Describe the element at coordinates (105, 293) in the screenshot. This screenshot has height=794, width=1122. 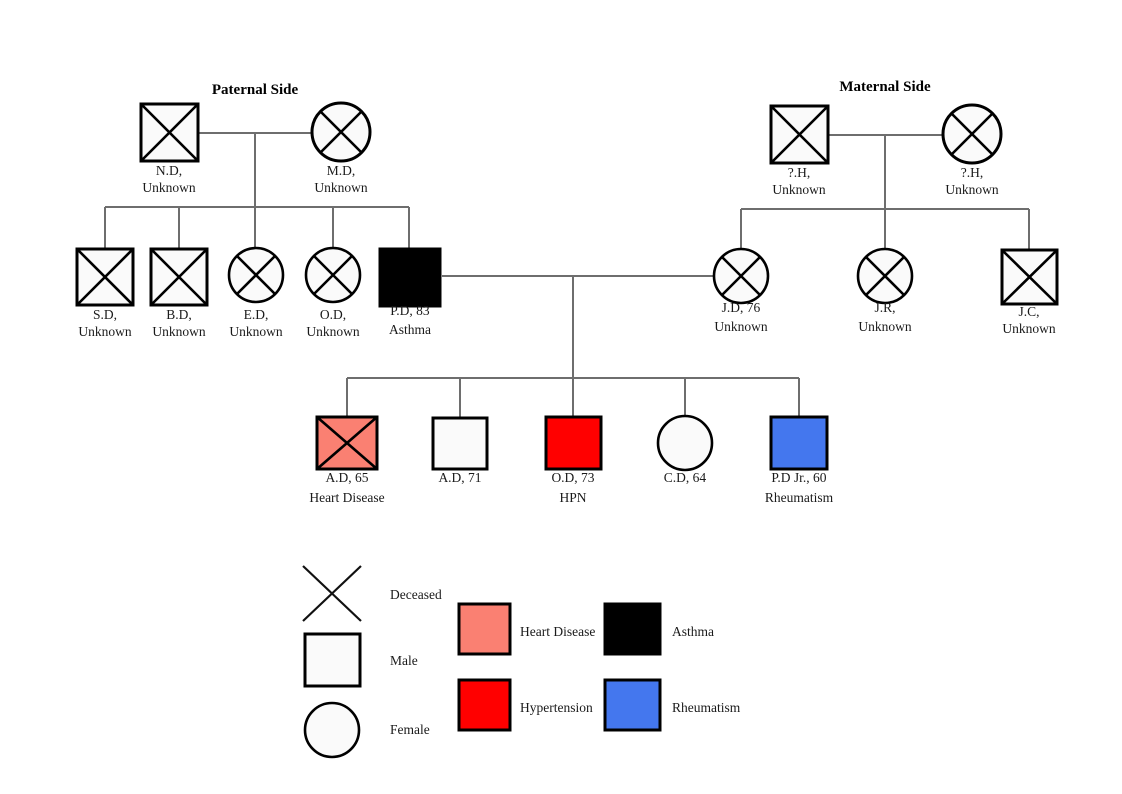
I see `person-sd: S.D, Unknown` at that location.